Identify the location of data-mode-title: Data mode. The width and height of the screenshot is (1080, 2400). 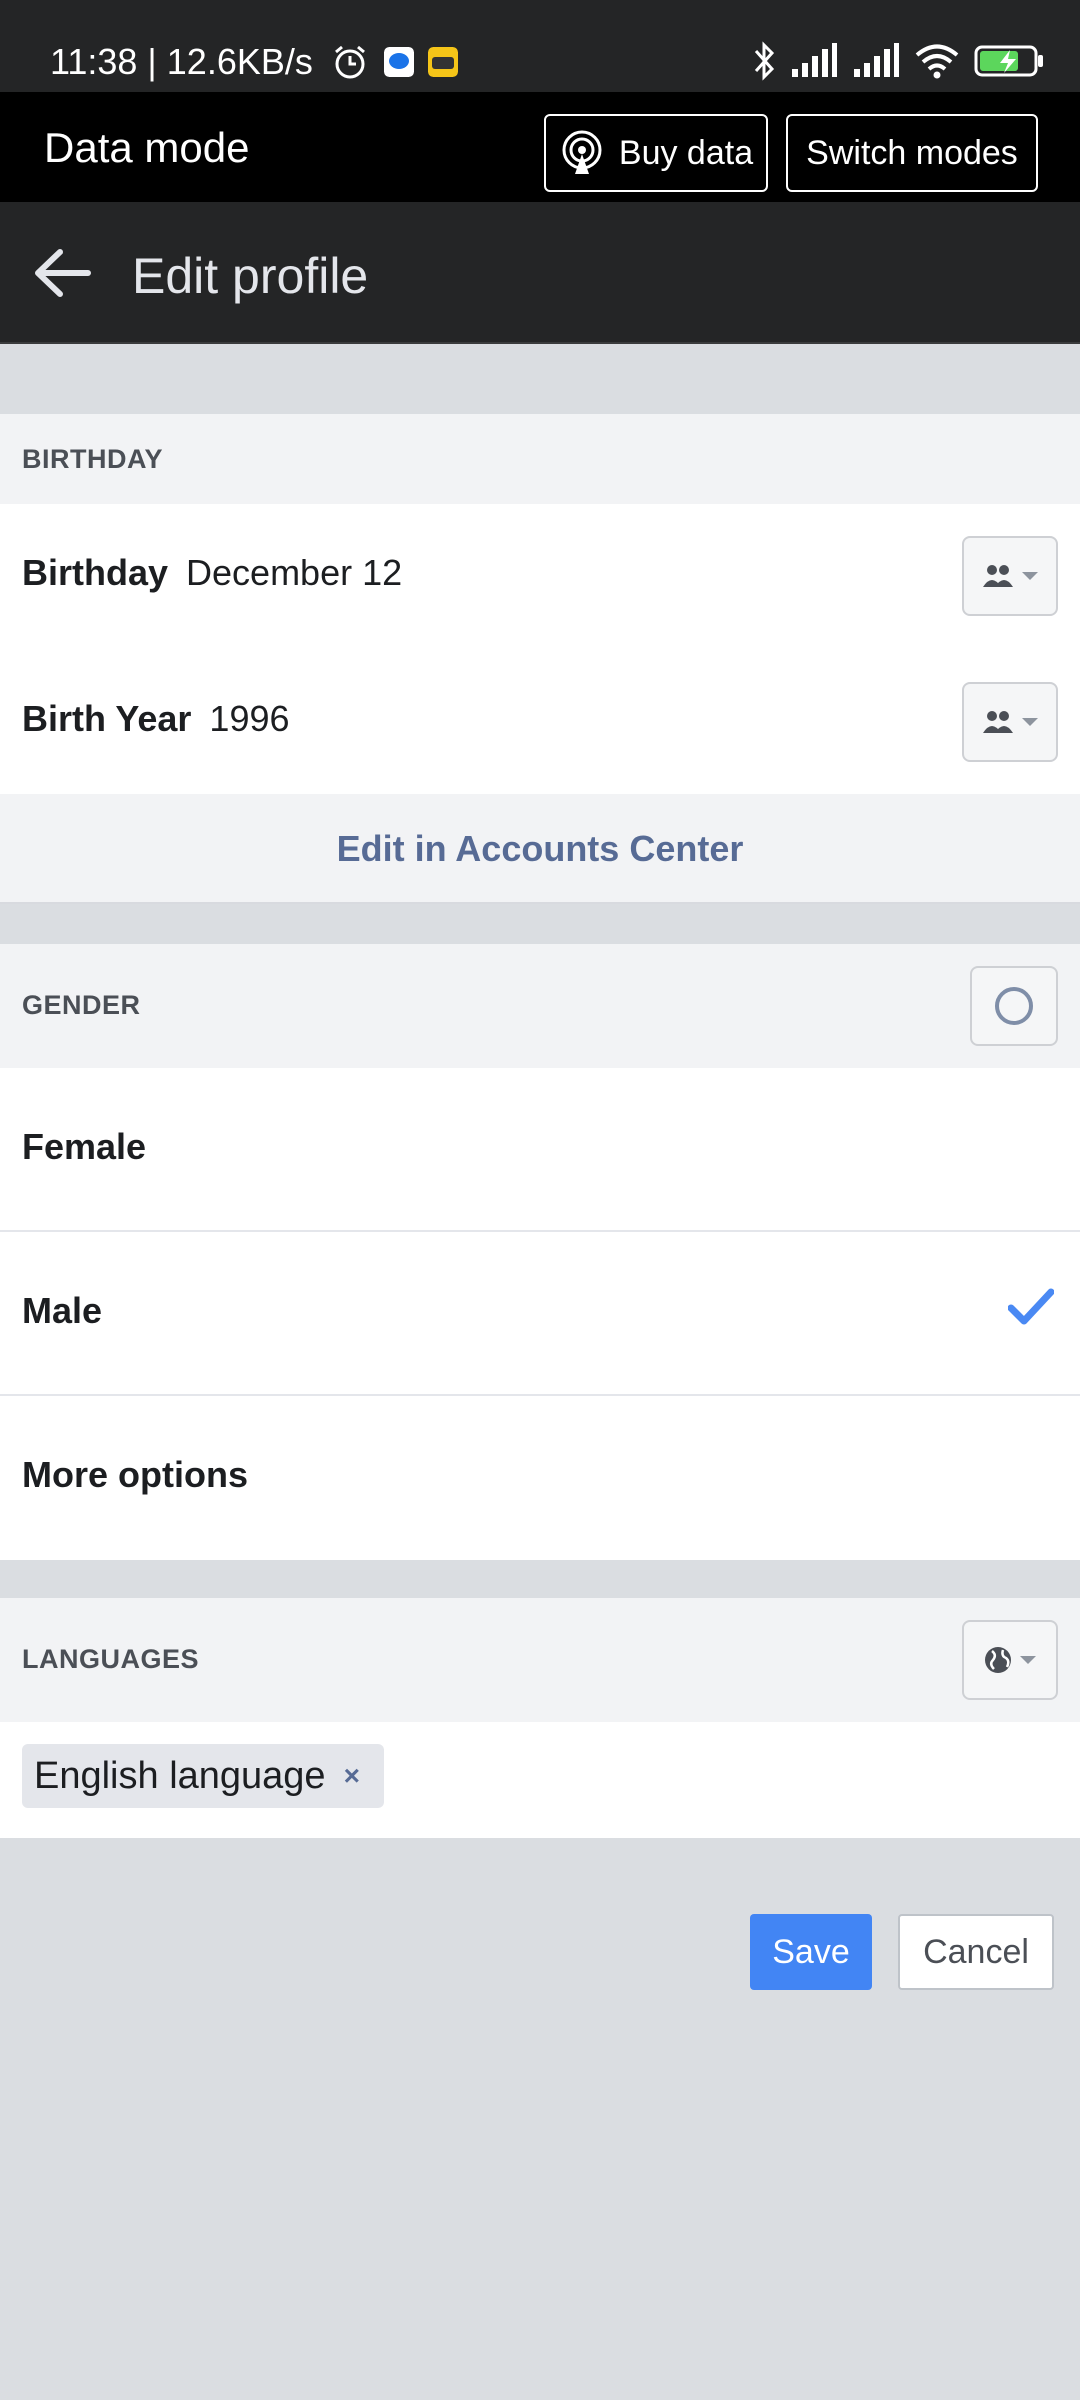
(147, 147).